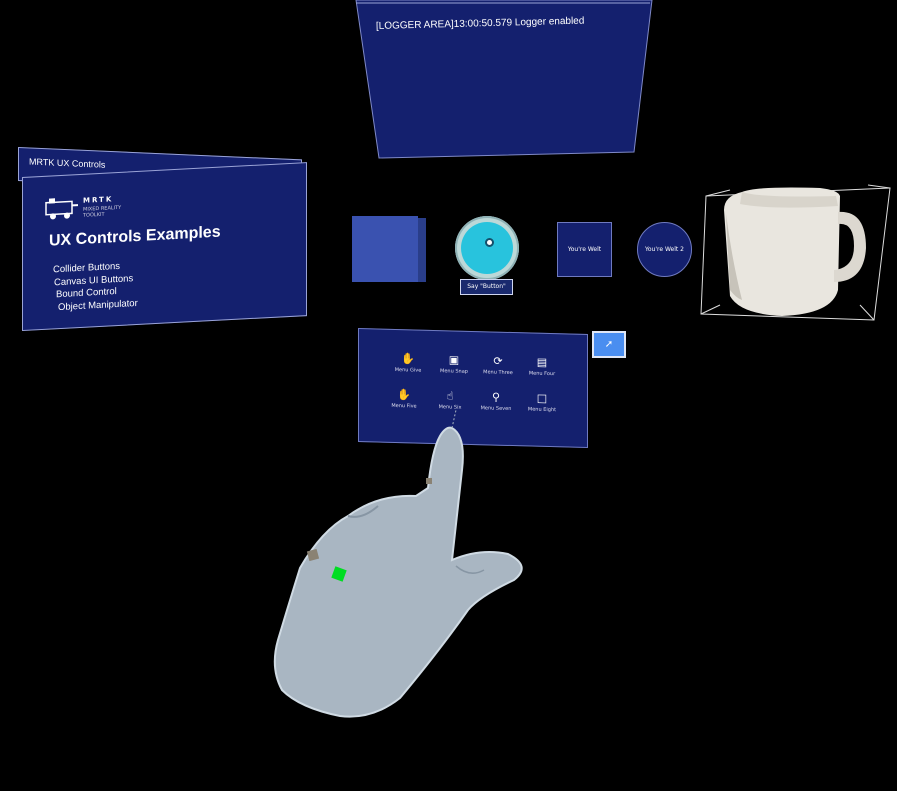 The width and height of the screenshot is (897, 791). I want to click on chat-icon: □, so click(542, 398).